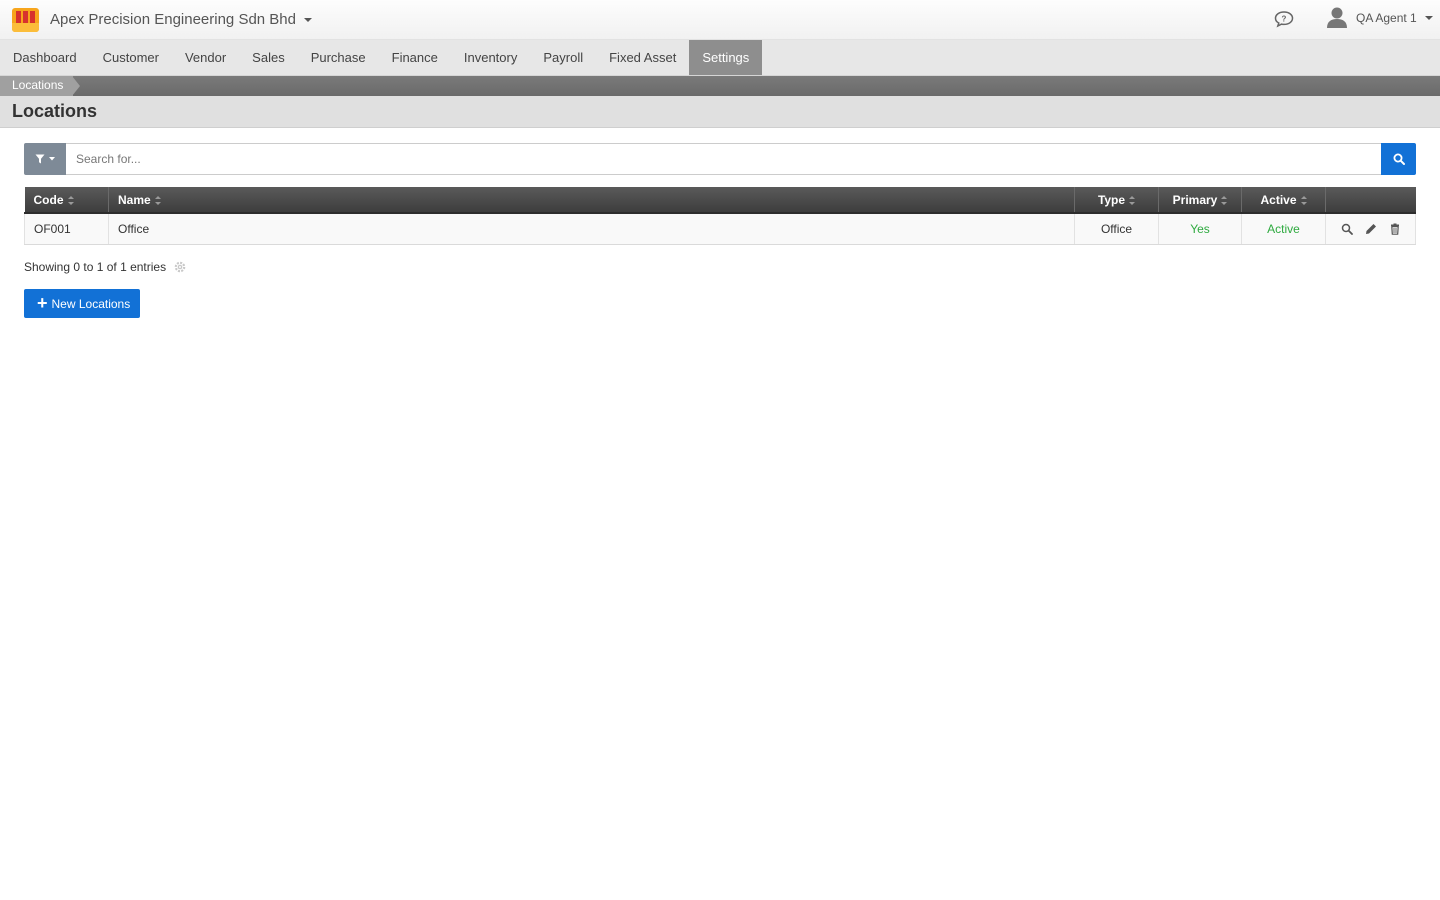 The height and width of the screenshot is (900, 1440). I want to click on column-header-label: Active, so click(1278, 199).